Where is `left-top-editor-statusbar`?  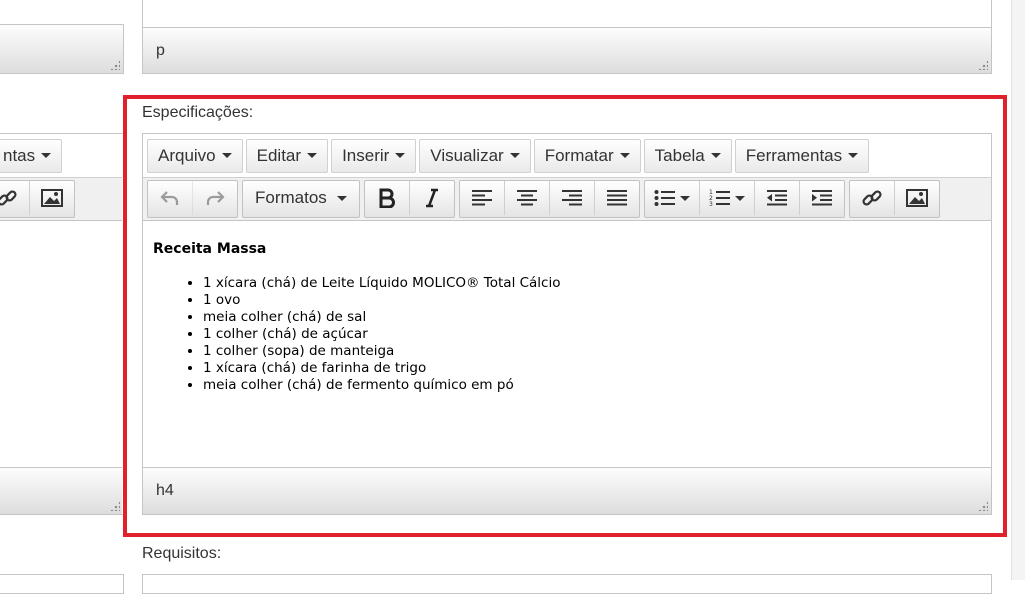
left-top-editor-statusbar is located at coordinates (62, 49).